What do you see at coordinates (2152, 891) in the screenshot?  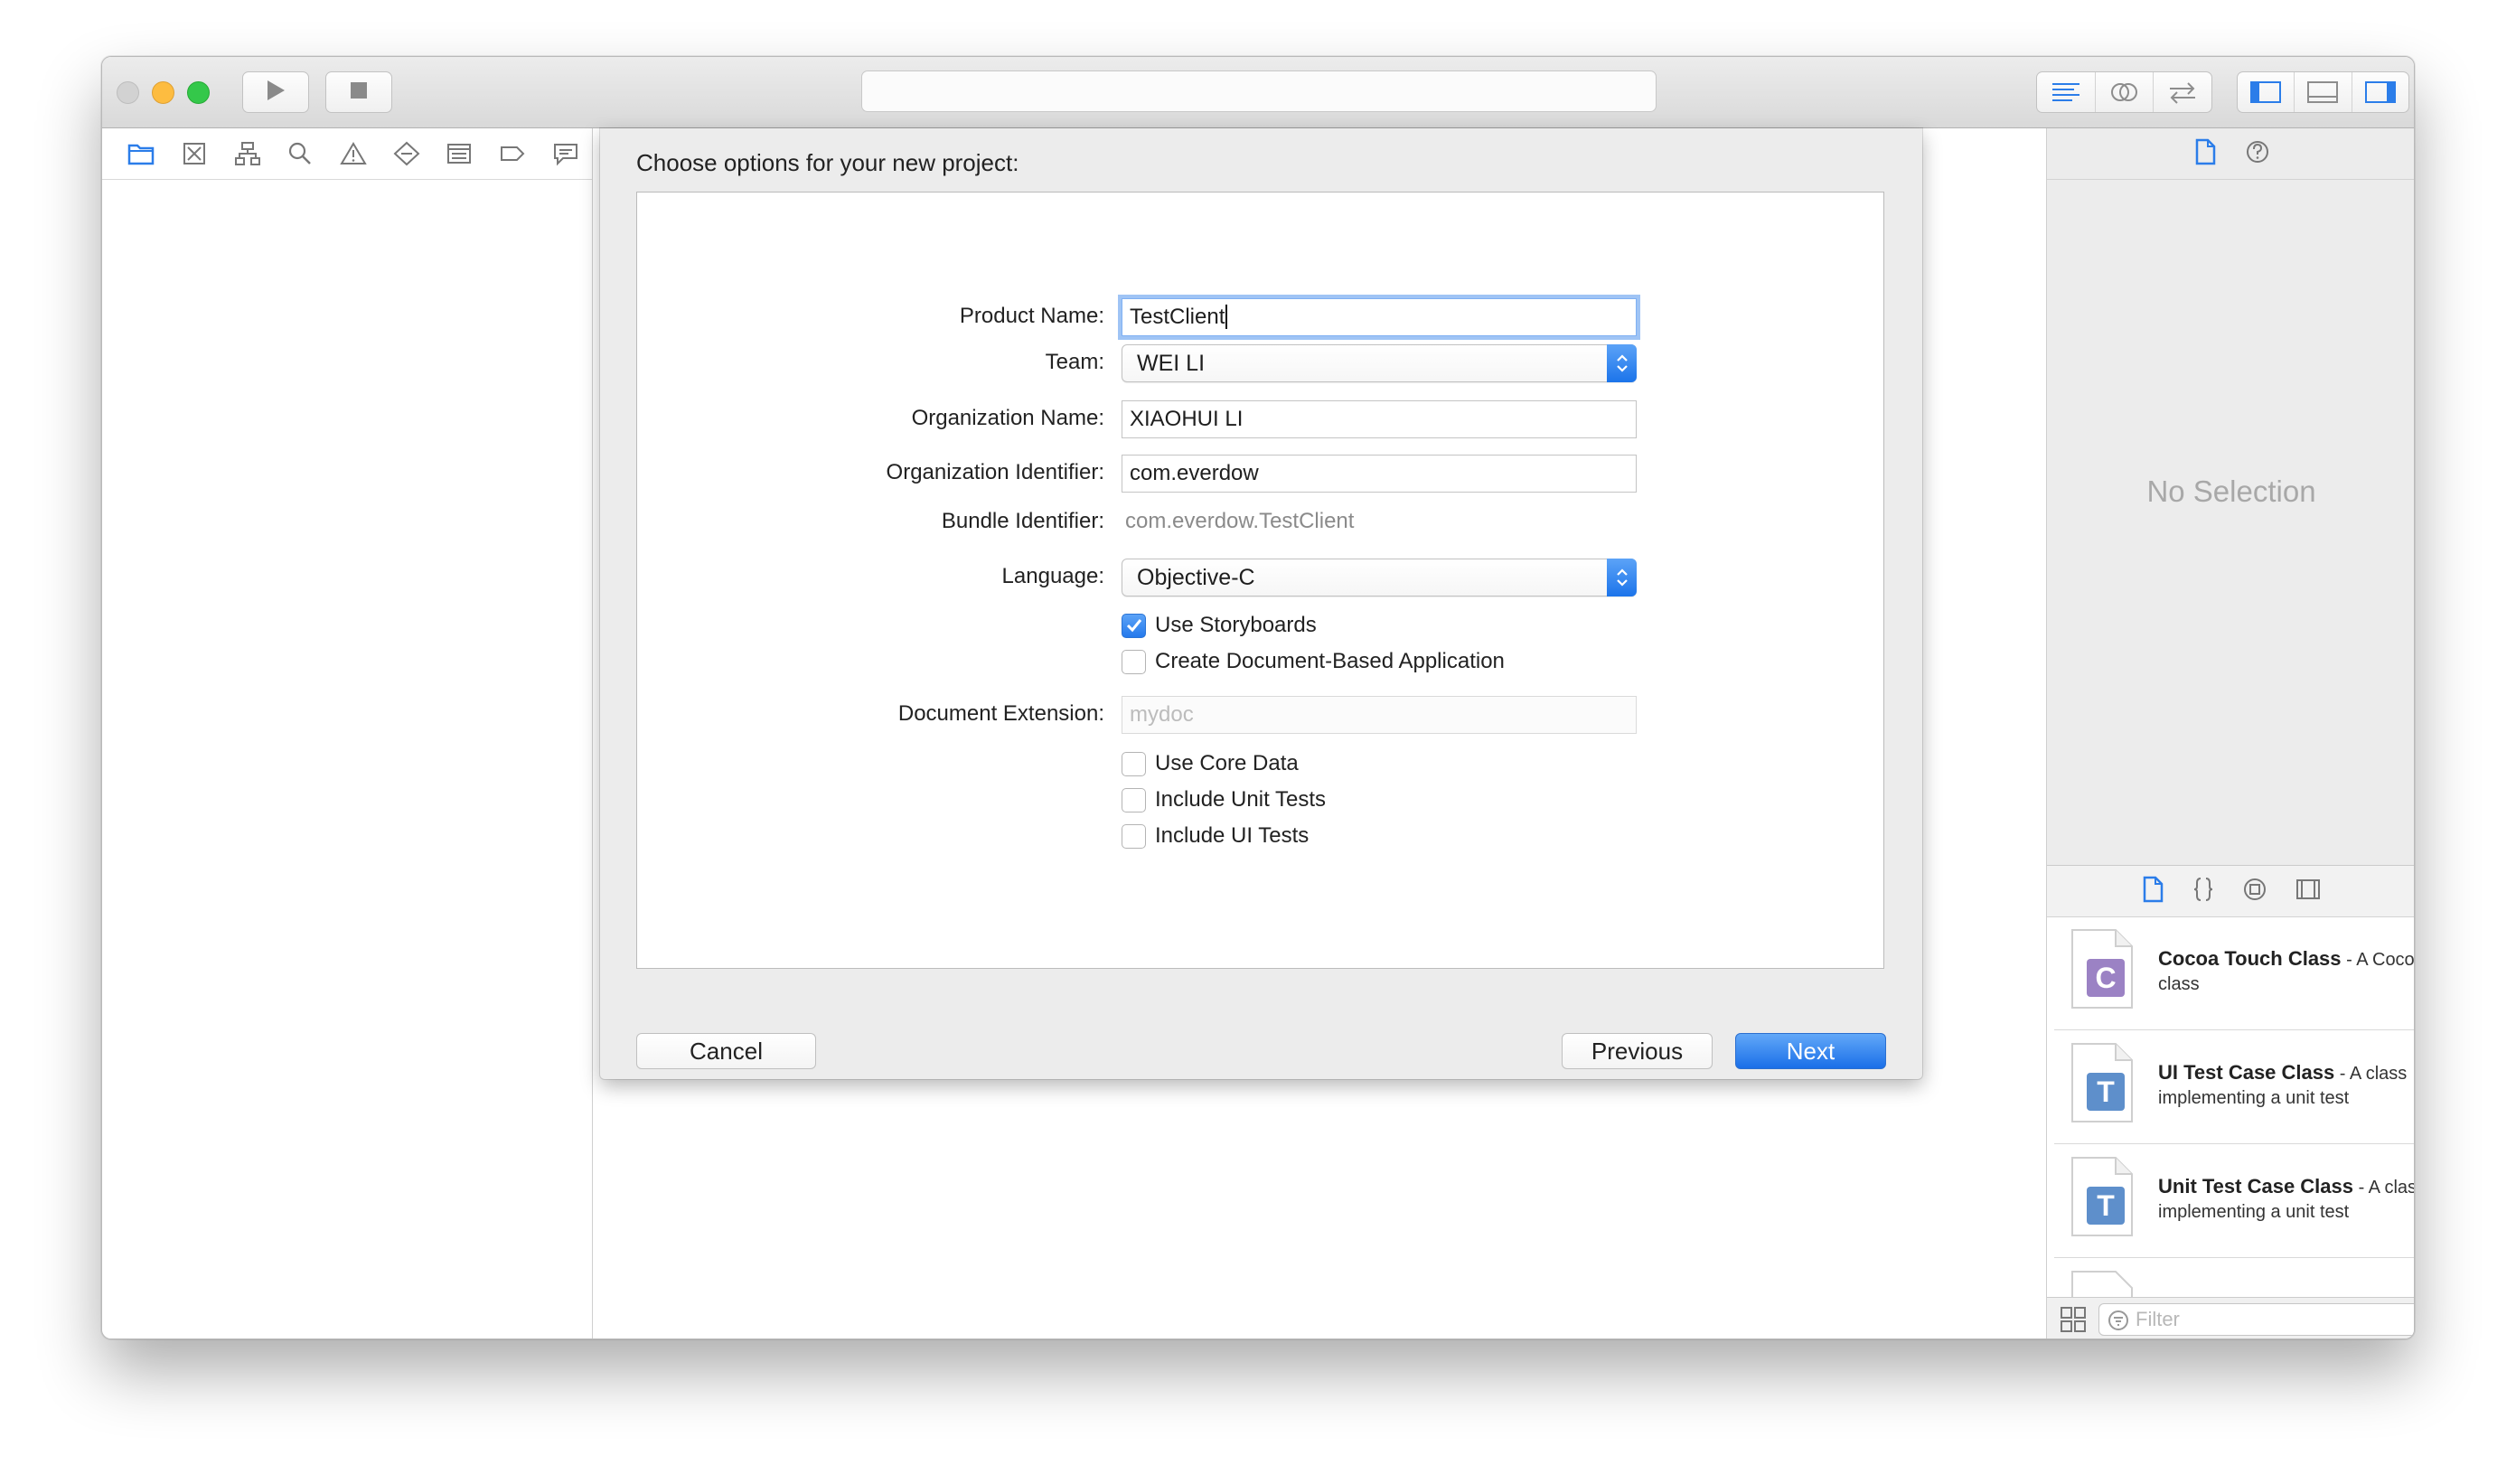 I see `file-template-library-icon` at bounding box center [2152, 891].